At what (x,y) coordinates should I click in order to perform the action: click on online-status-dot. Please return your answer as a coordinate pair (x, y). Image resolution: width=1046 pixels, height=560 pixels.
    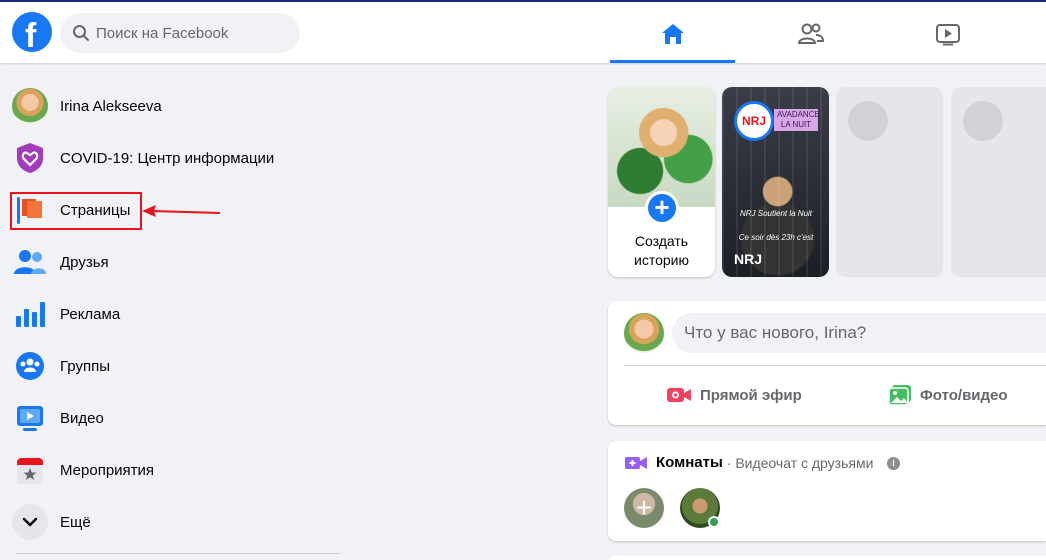
    Looking at the image, I should click on (714, 522).